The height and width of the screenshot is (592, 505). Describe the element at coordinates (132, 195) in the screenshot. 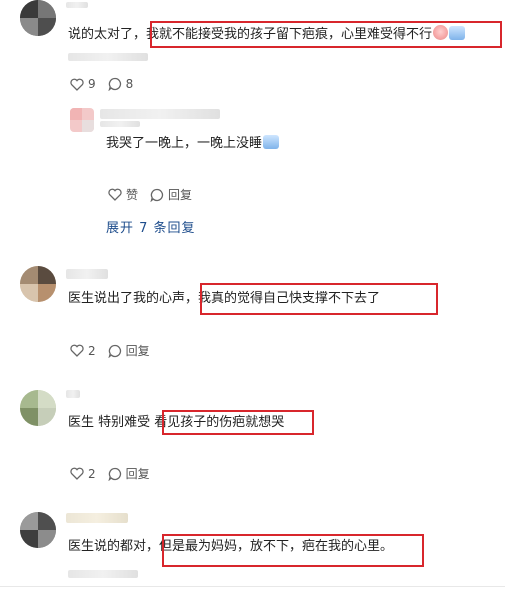

I see `like-label: 赞` at that location.